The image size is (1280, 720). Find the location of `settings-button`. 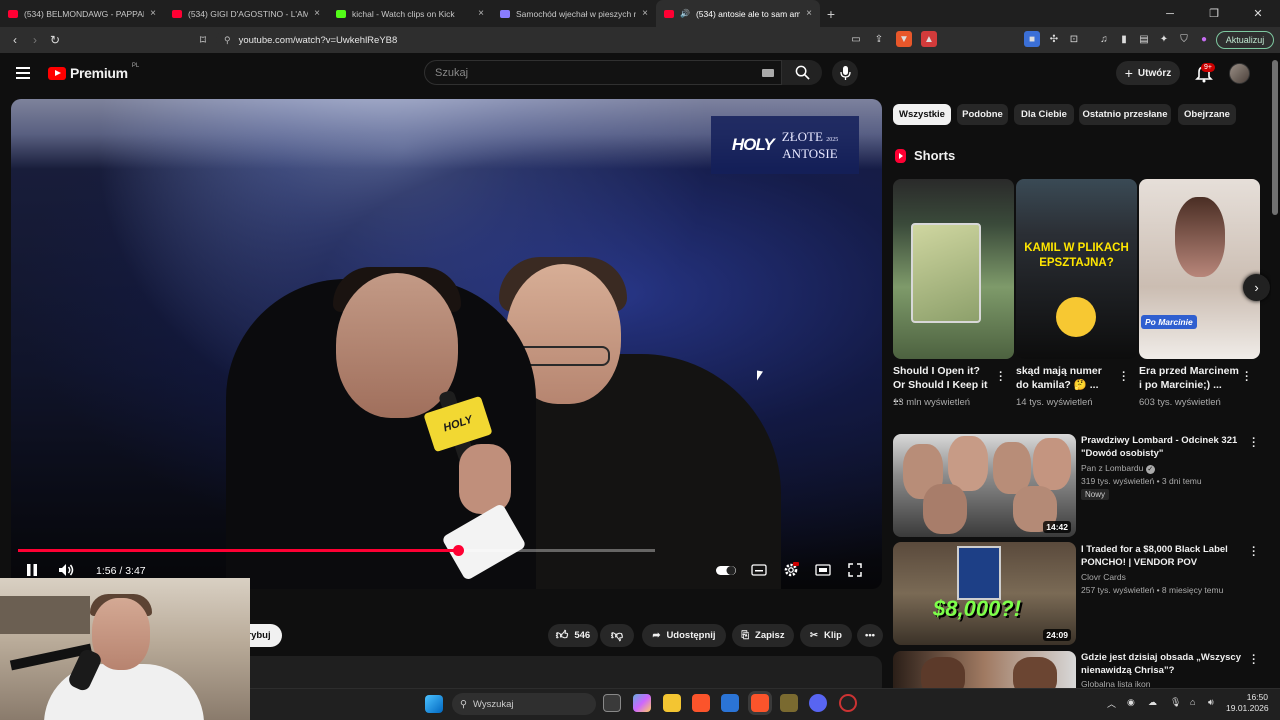

settings-button is located at coordinates (791, 570).